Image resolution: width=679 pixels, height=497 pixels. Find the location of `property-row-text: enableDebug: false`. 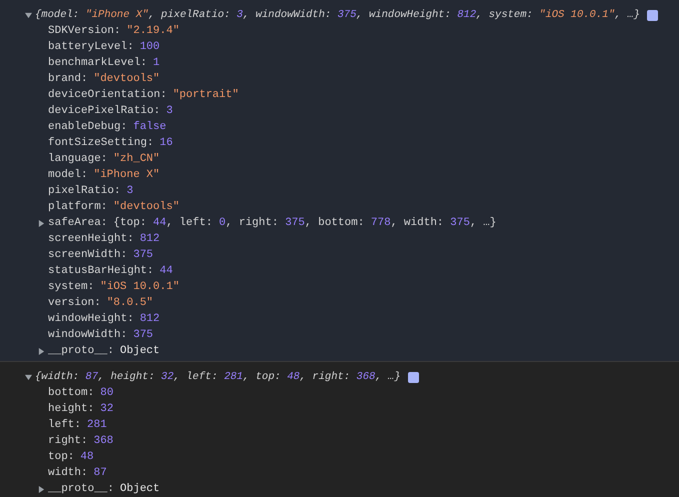

property-row-text: enableDebug: false is located at coordinates (106, 127).